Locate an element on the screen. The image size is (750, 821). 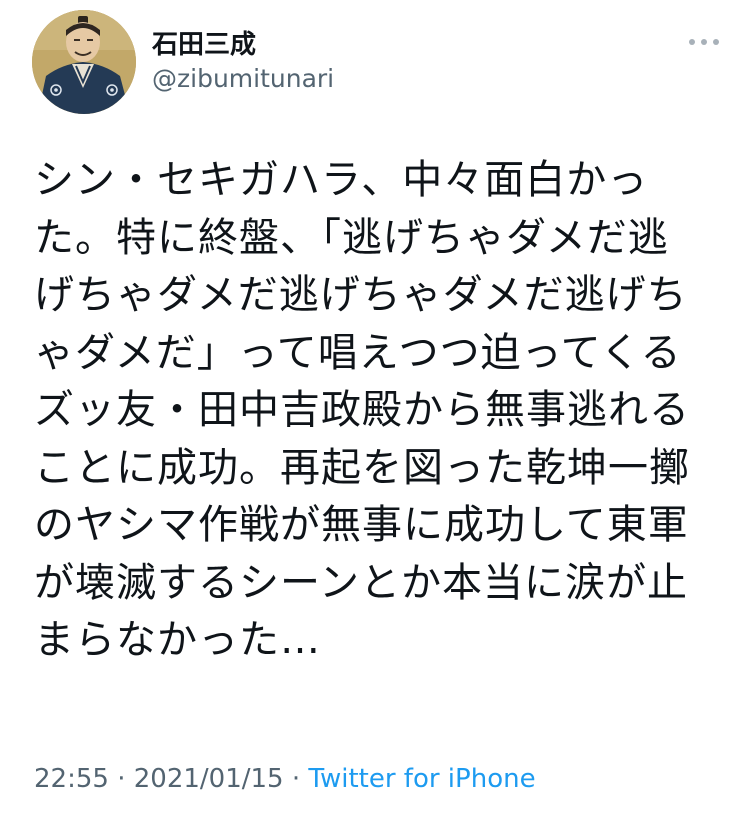
avatar is located at coordinates (84, 62).